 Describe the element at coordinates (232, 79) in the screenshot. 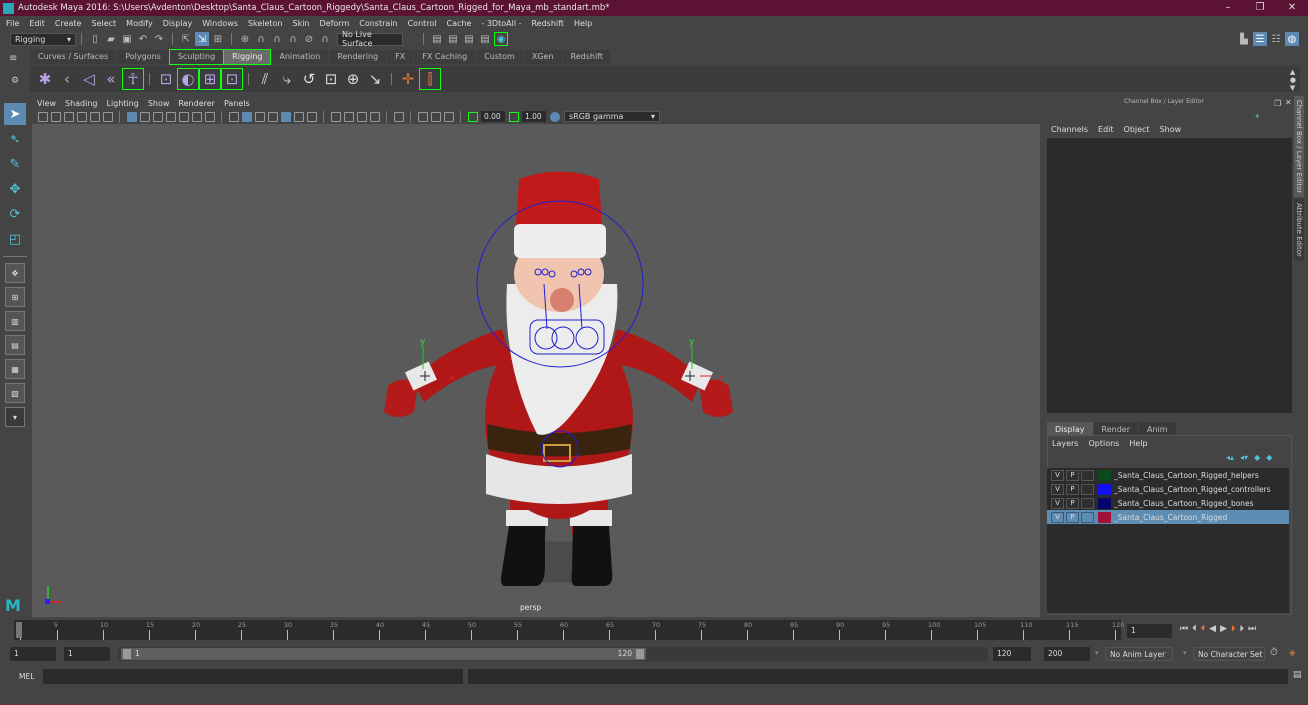

I see `cluster-icon: ⊡` at that location.